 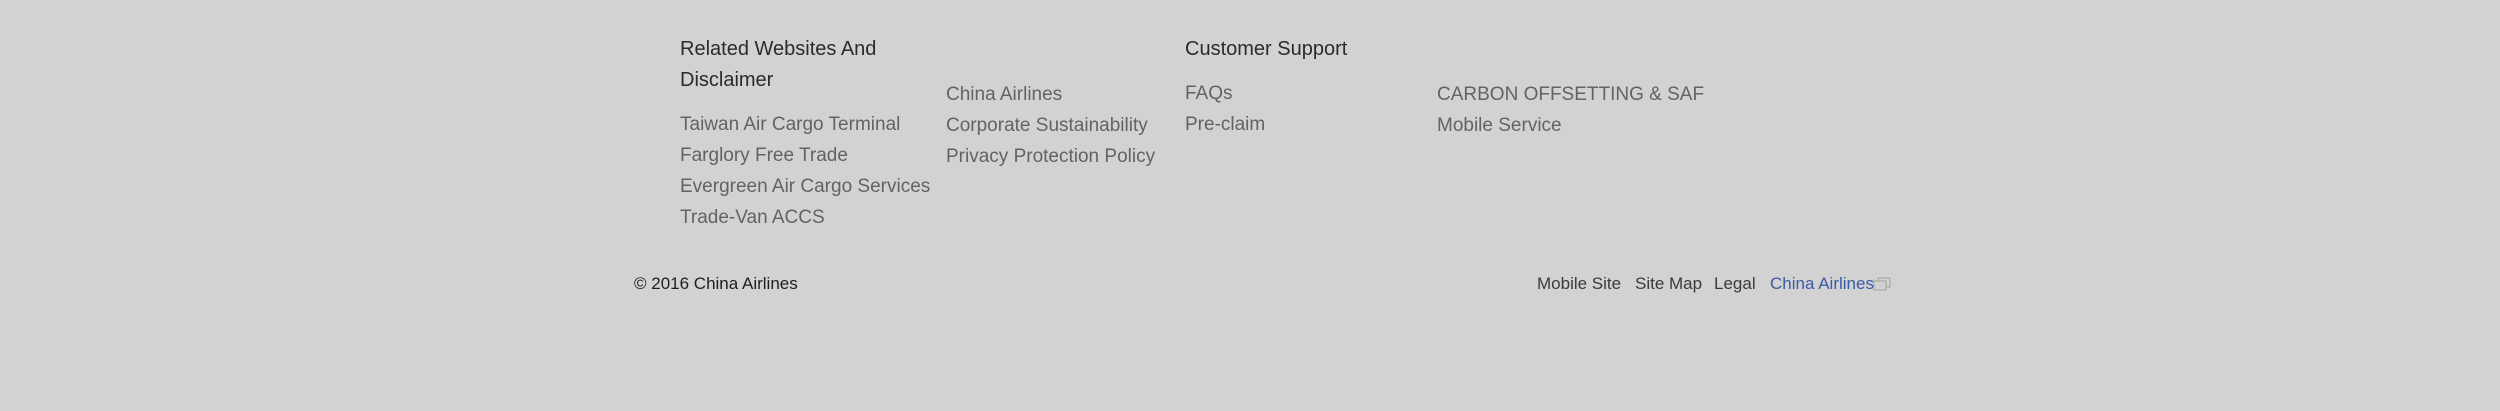 What do you see at coordinates (1882, 284) in the screenshot?
I see `external-window-icon` at bounding box center [1882, 284].